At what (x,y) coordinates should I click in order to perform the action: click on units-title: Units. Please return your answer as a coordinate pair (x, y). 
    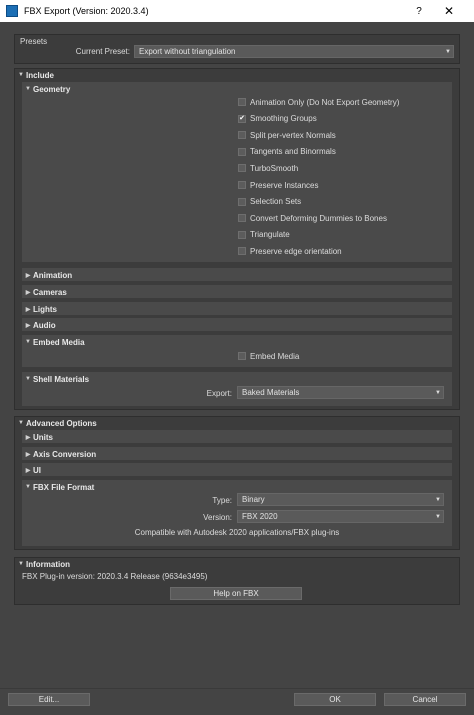
    Looking at the image, I should click on (43, 437).